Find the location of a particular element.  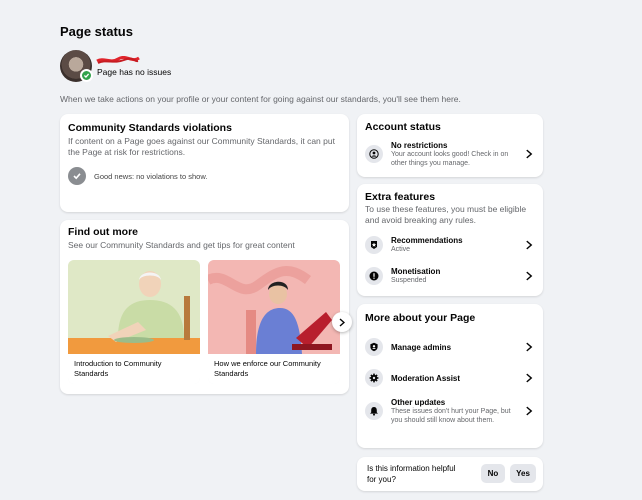

feedback-question: Is this information helpful for you? is located at coordinates (411, 474).